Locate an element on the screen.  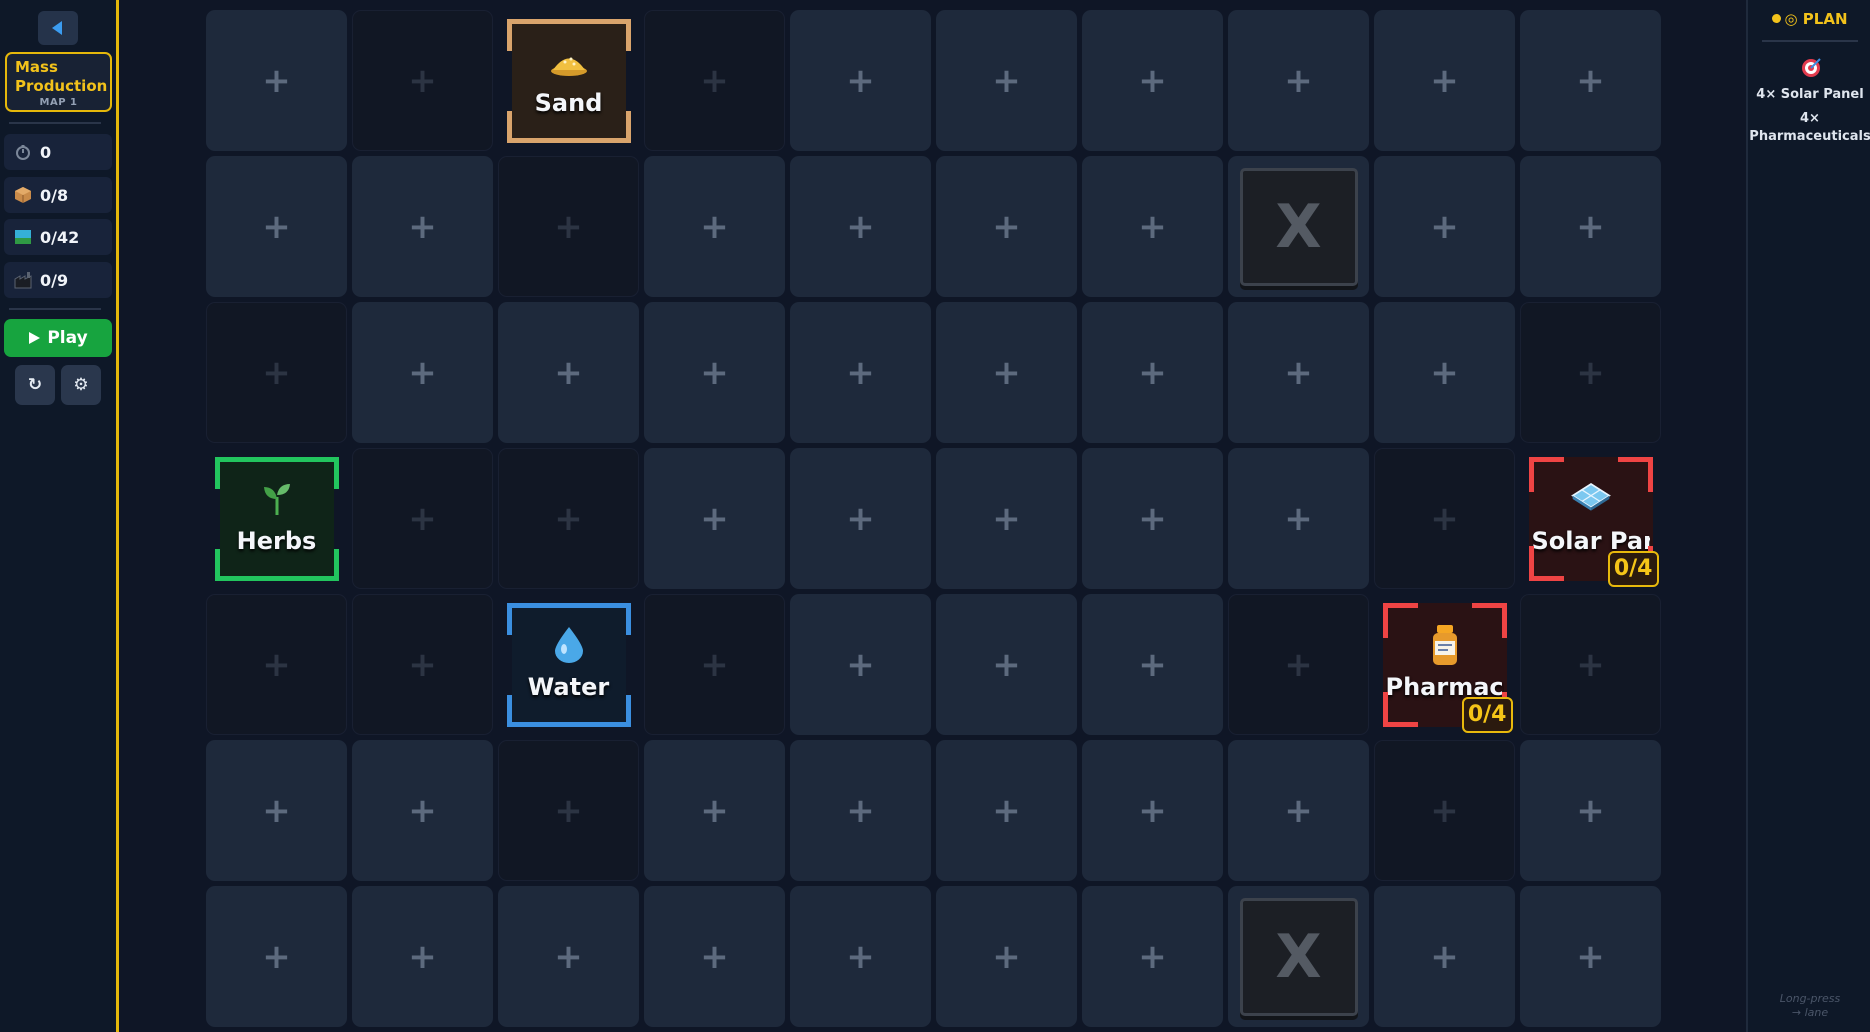
back-arrow-icon is located at coordinates (57, 28).